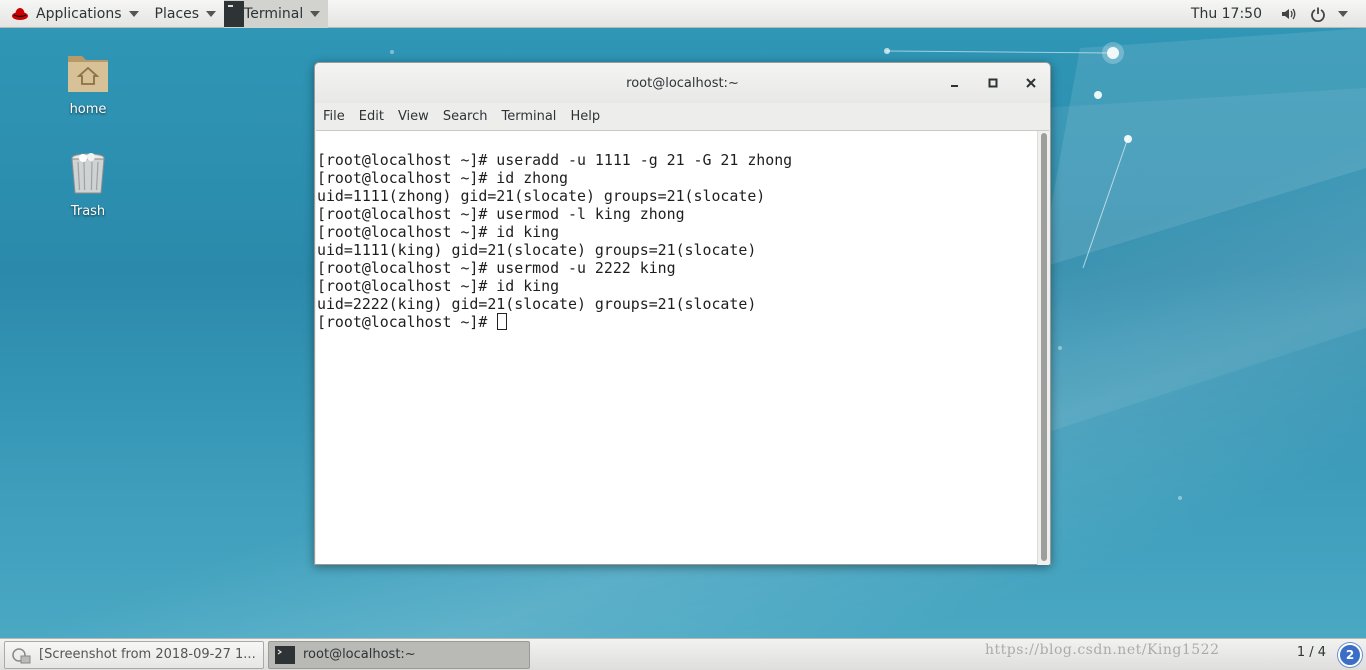  What do you see at coordinates (443, 178) in the screenshot?
I see `terminal-line: [root@localhost ~]# id zhong` at bounding box center [443, 178].